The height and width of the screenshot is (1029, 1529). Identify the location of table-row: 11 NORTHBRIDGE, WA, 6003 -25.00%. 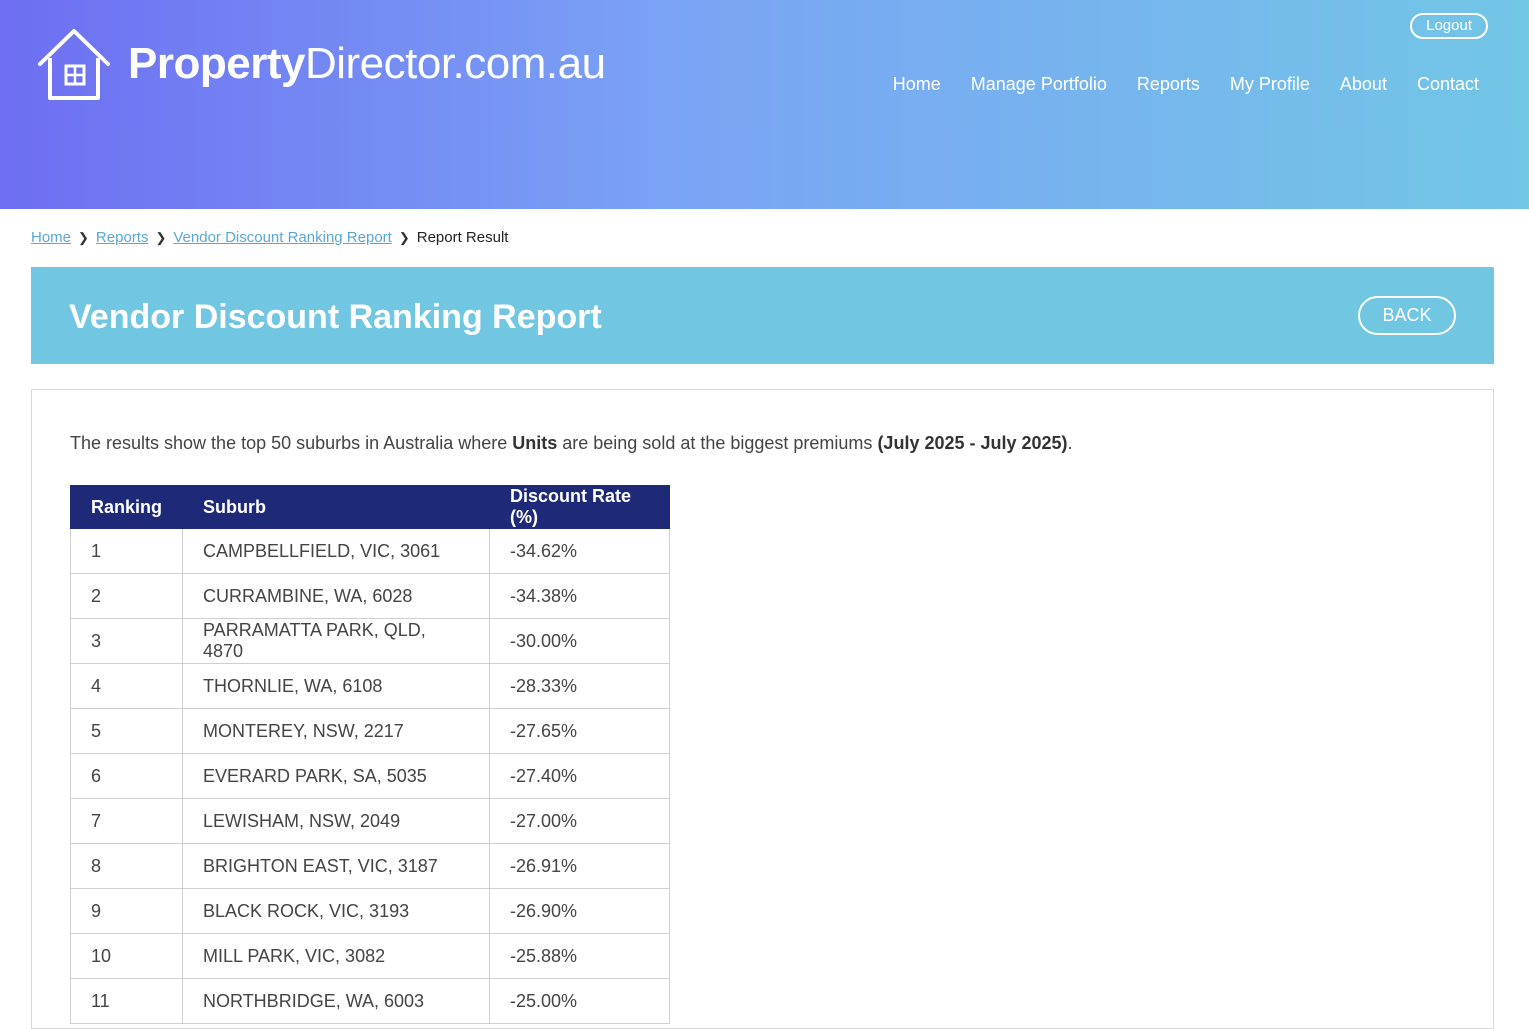
(370, 1001).